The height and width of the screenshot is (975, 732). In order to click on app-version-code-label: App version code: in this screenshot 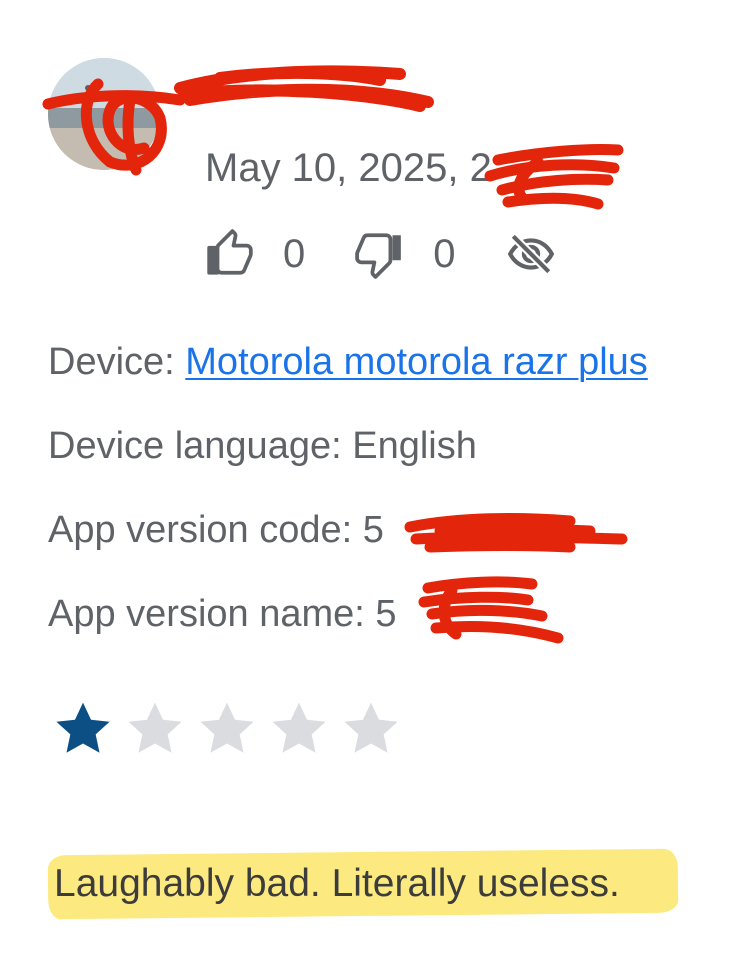, I will do `click(205, 530)`.